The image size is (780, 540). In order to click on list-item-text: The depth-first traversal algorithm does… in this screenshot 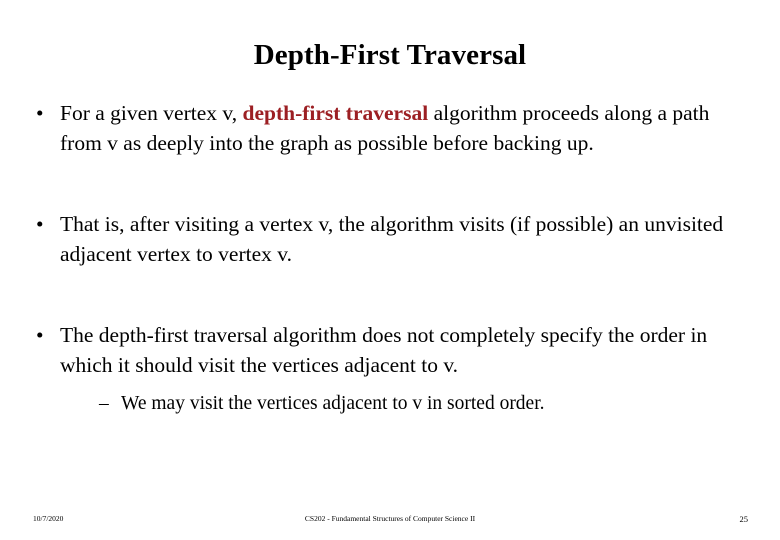, I will do `click(384, 350)`.